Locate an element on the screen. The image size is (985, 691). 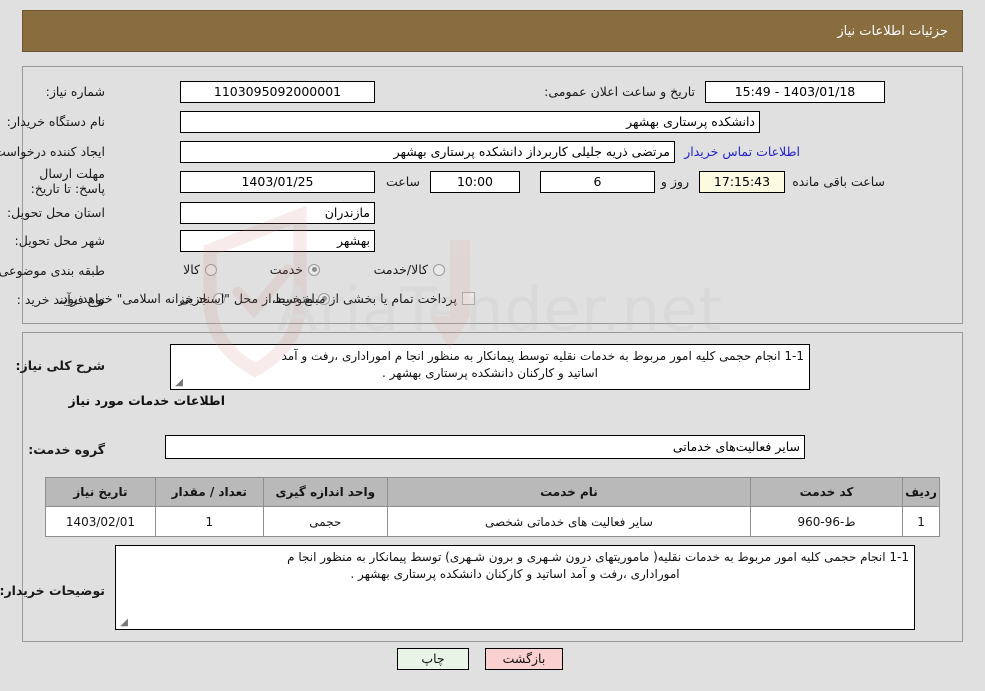
remaining-days-label: روز و is located at coordinates (674, 181).